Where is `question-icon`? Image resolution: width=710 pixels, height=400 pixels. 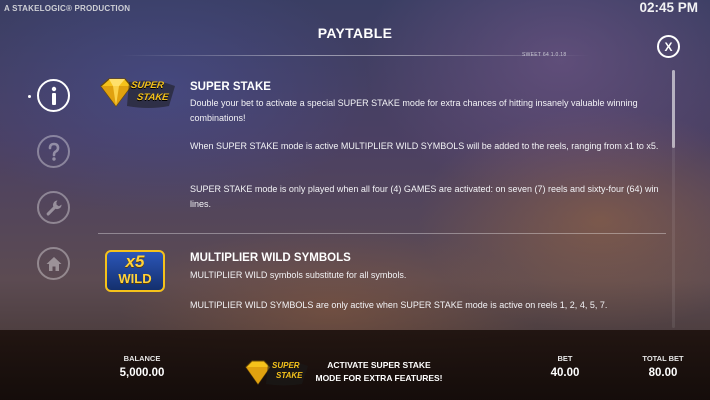 question-icon is located at coordinates (53, 151).